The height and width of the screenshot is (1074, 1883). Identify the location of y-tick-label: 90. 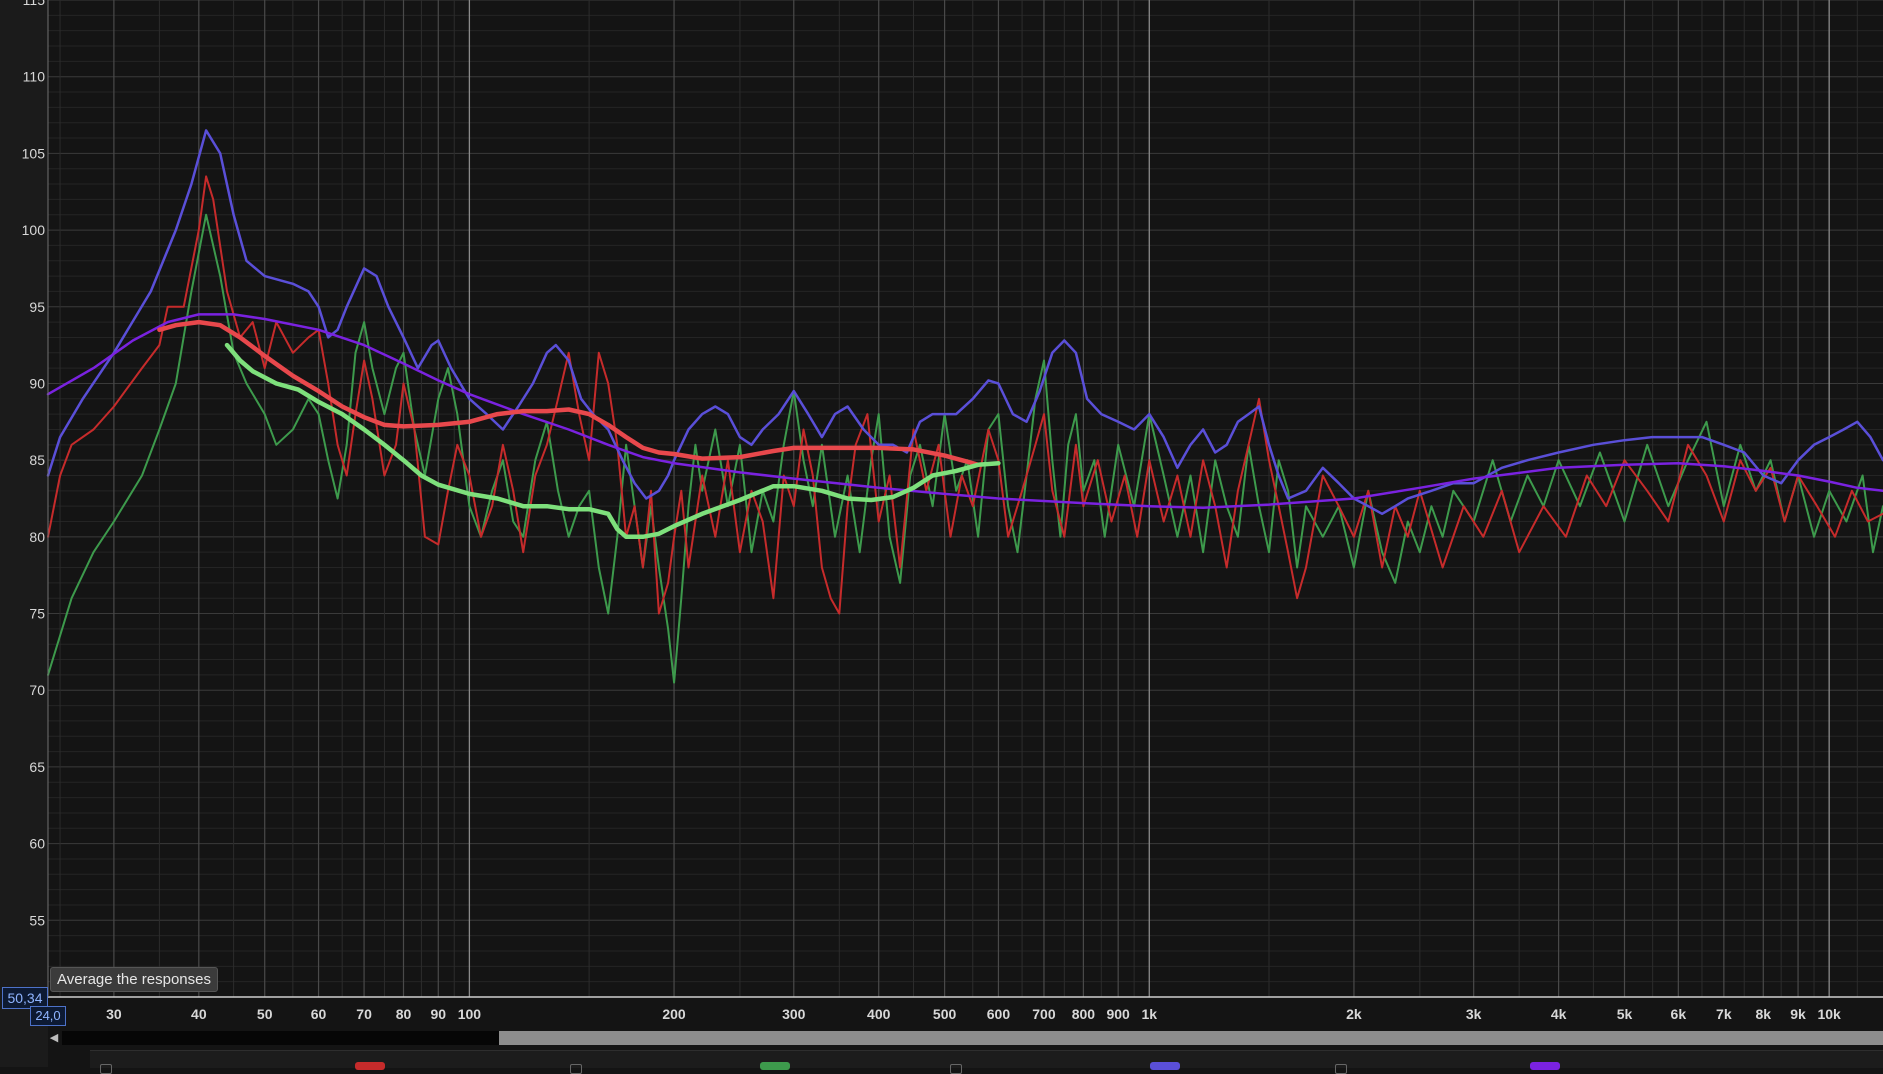
(37, 383).